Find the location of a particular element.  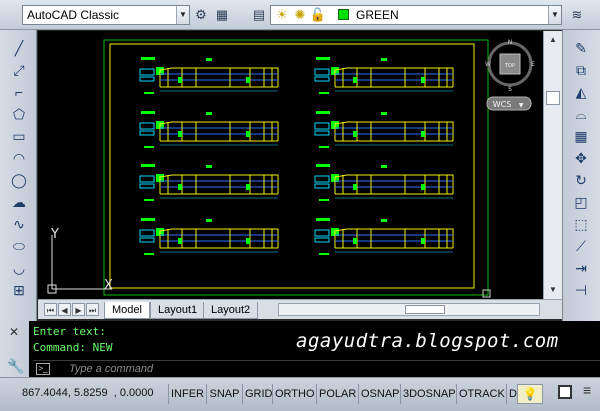

scale-icon: ◰ is located at coordinates (581, 202).